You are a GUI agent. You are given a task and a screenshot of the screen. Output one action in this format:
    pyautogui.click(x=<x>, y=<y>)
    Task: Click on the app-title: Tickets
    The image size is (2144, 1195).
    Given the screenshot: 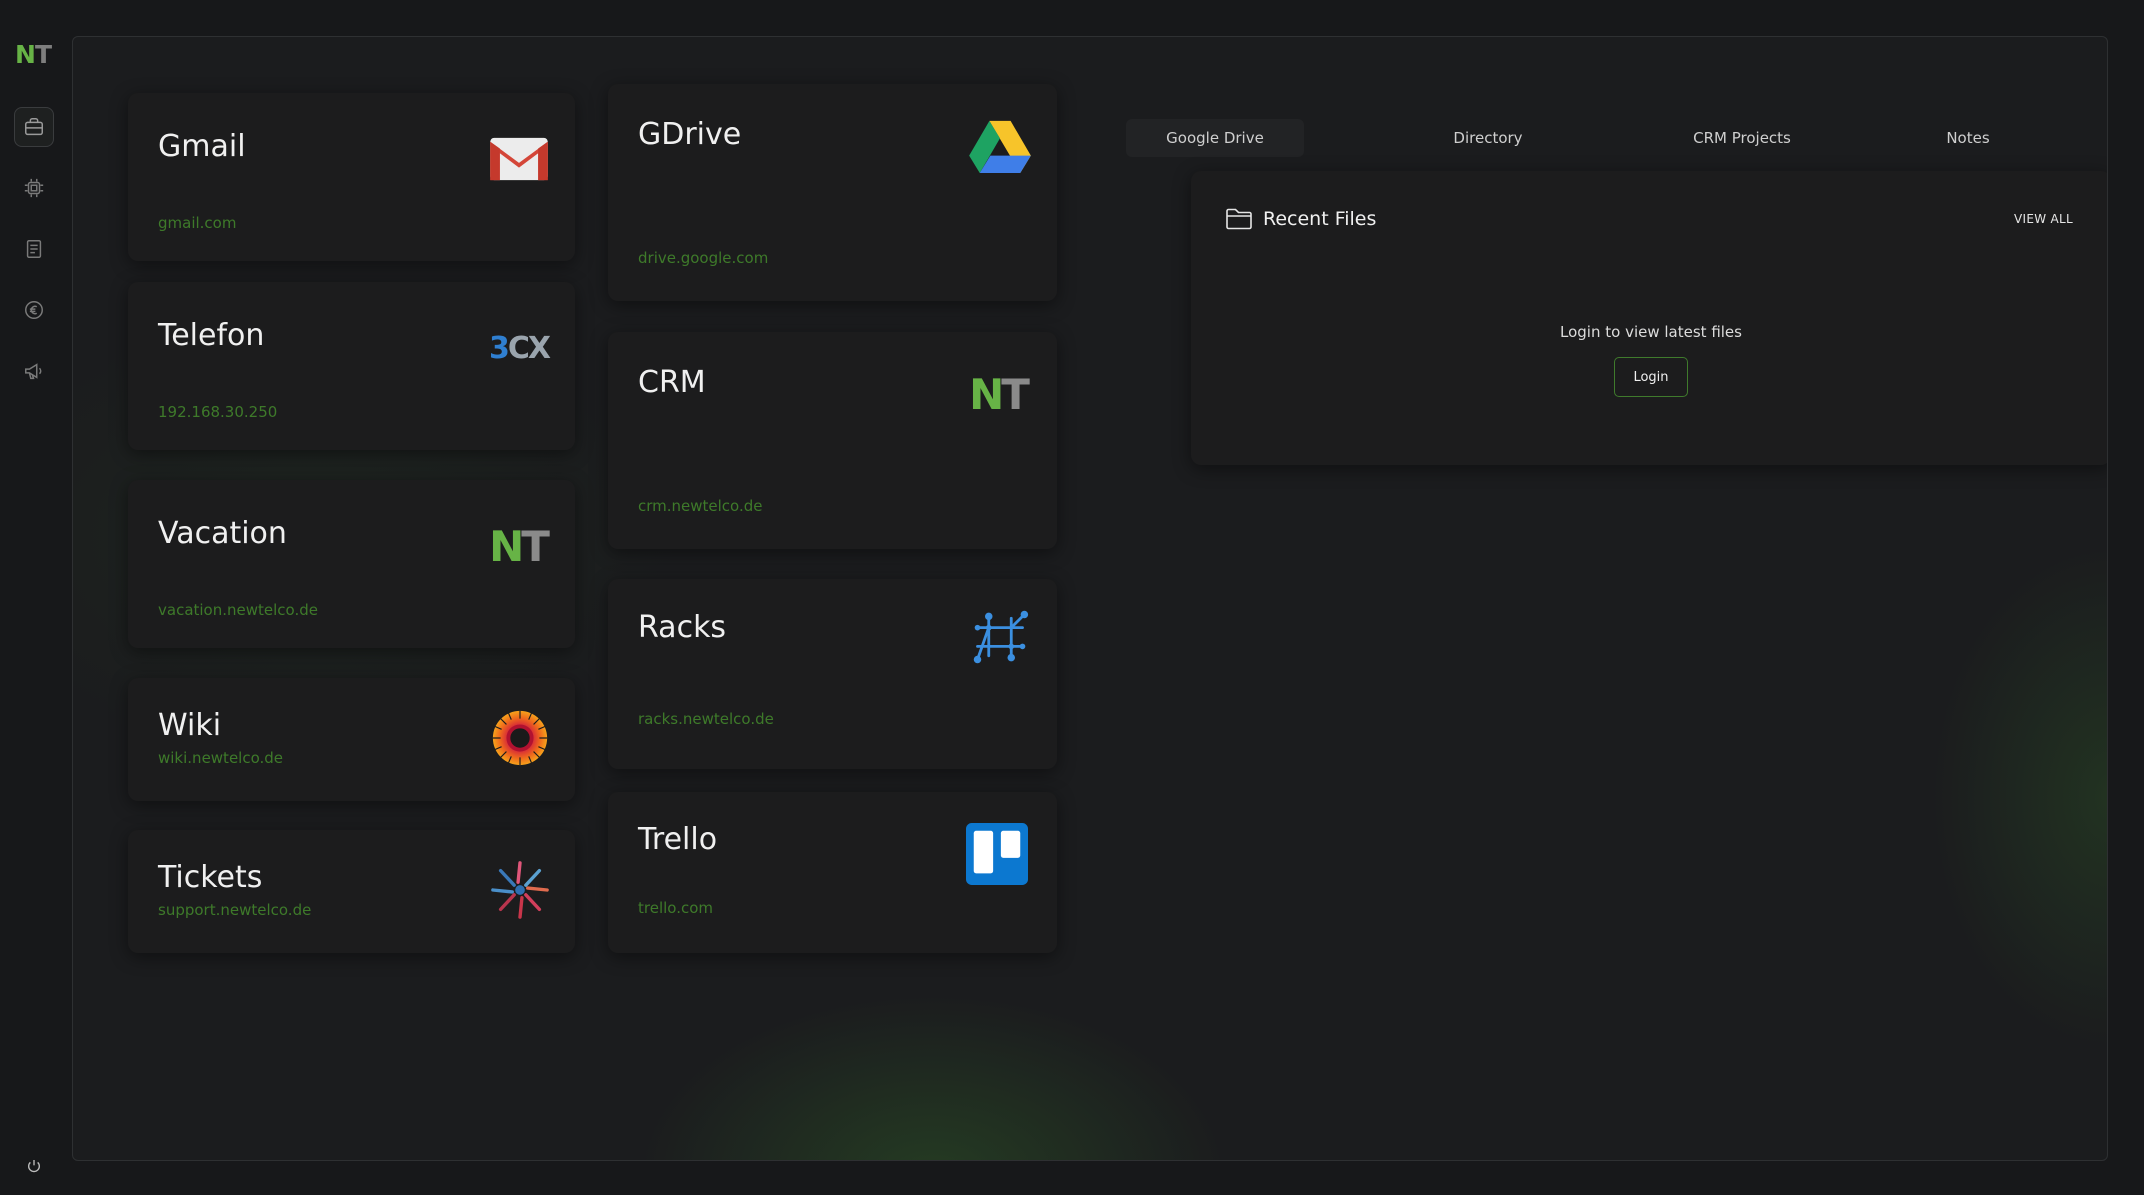 What is the action you would take?
    pyautogui.click(x=210, y=877)
    